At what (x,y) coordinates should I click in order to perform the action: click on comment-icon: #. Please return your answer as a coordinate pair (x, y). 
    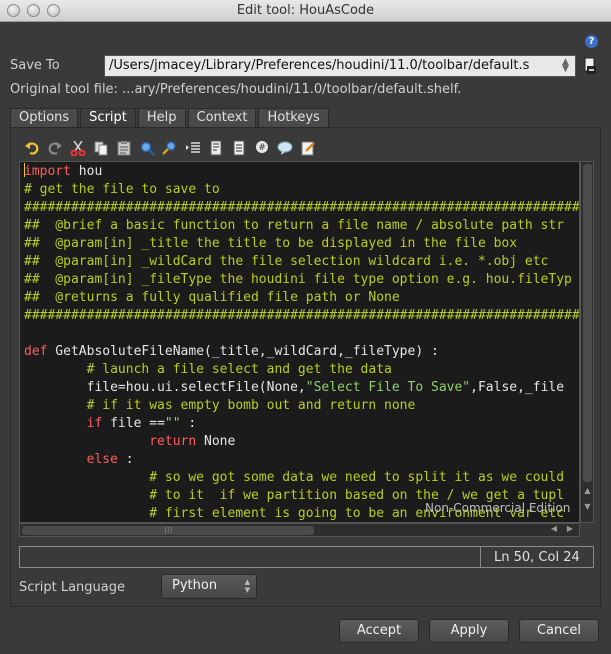
    Looking at the image, I should click on (261, 147).